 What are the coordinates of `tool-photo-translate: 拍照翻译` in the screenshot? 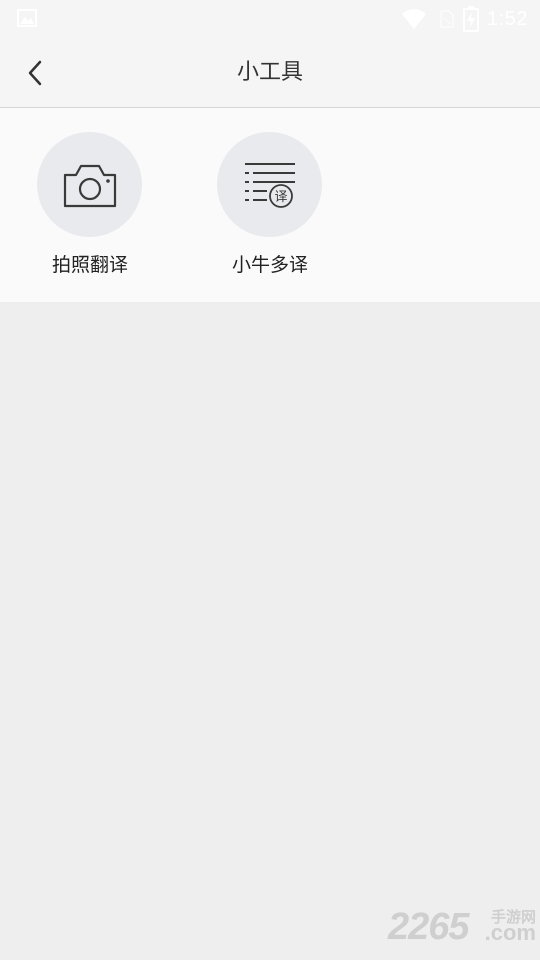 It's located at (90, 207).